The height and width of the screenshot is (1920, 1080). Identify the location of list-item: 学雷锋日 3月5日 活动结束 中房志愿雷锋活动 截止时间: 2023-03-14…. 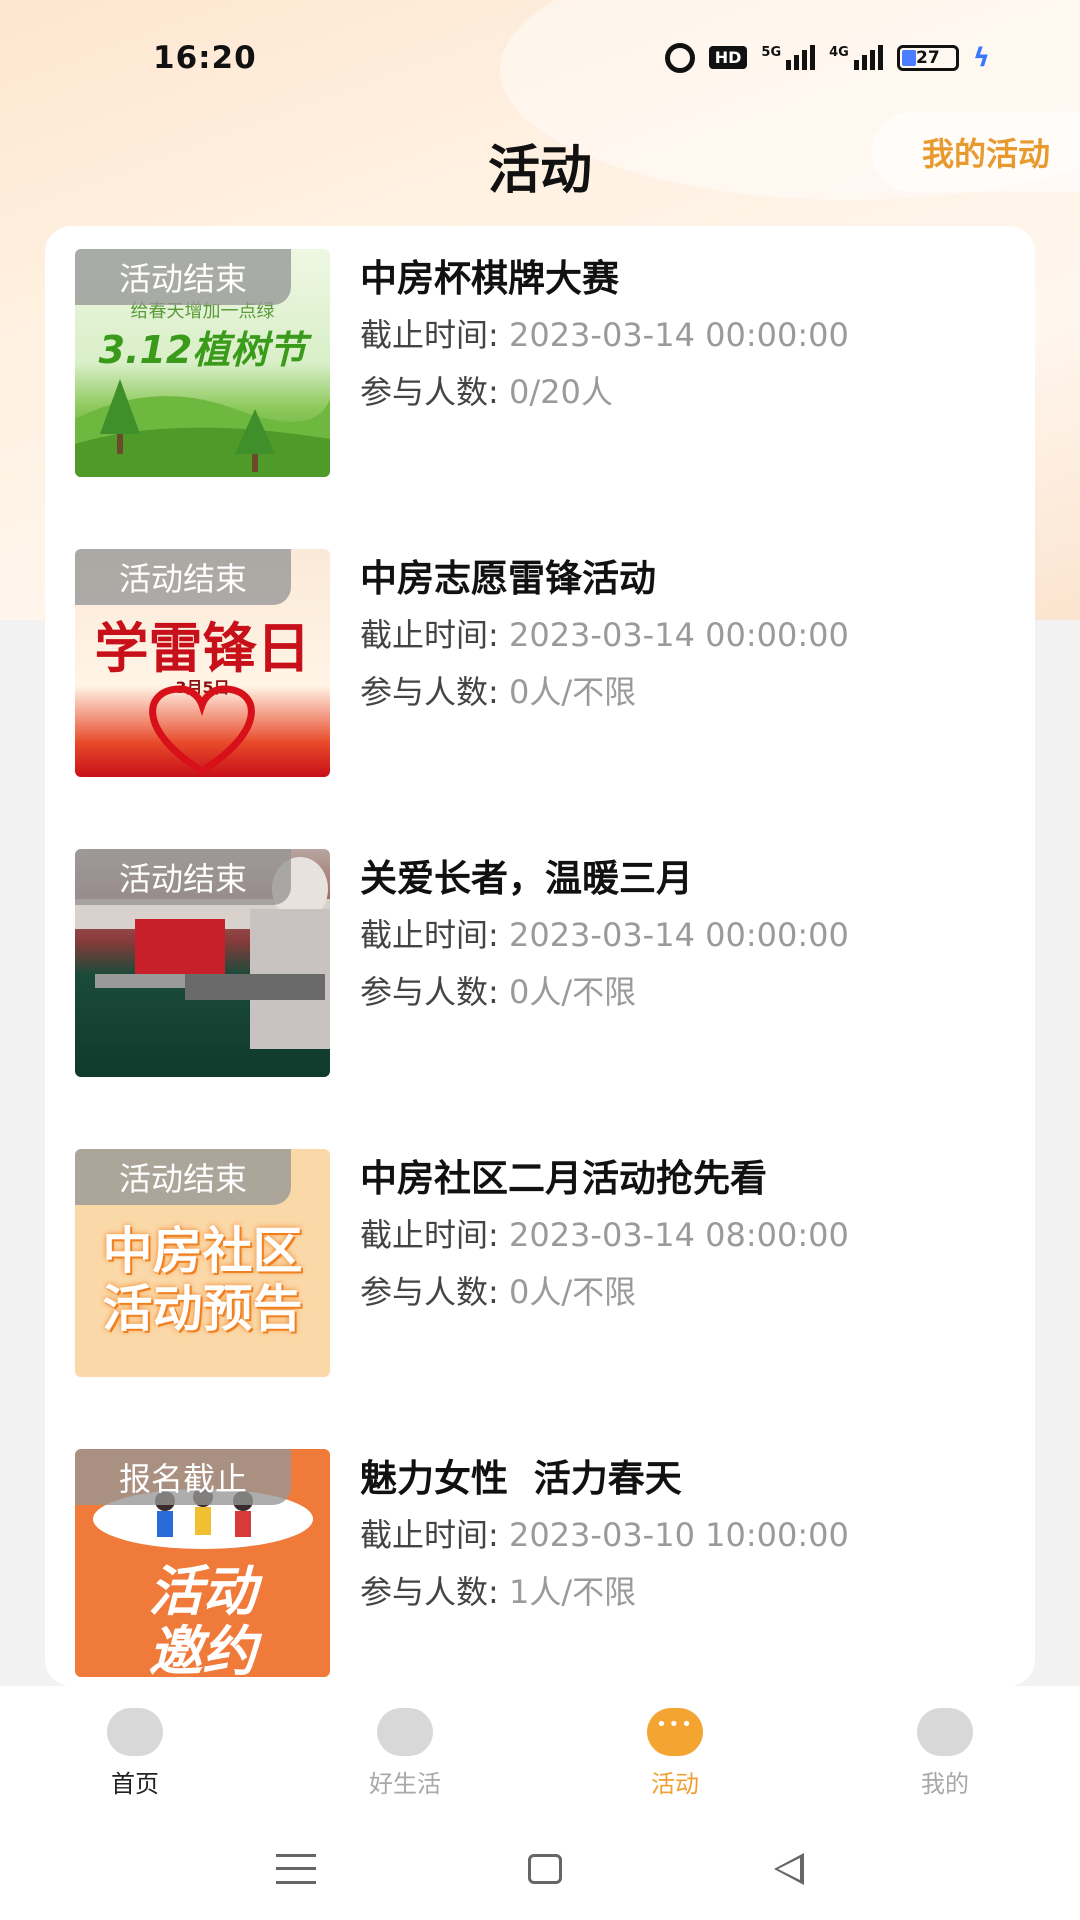
(550, 664).